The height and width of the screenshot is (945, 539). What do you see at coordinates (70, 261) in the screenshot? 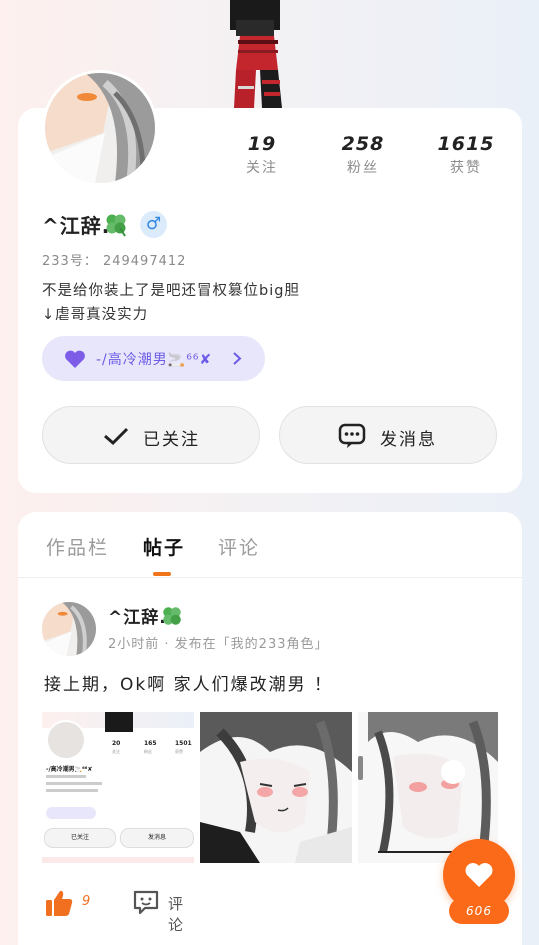
I see `user-id-label: 233号：` at bounding box center [70, 261].